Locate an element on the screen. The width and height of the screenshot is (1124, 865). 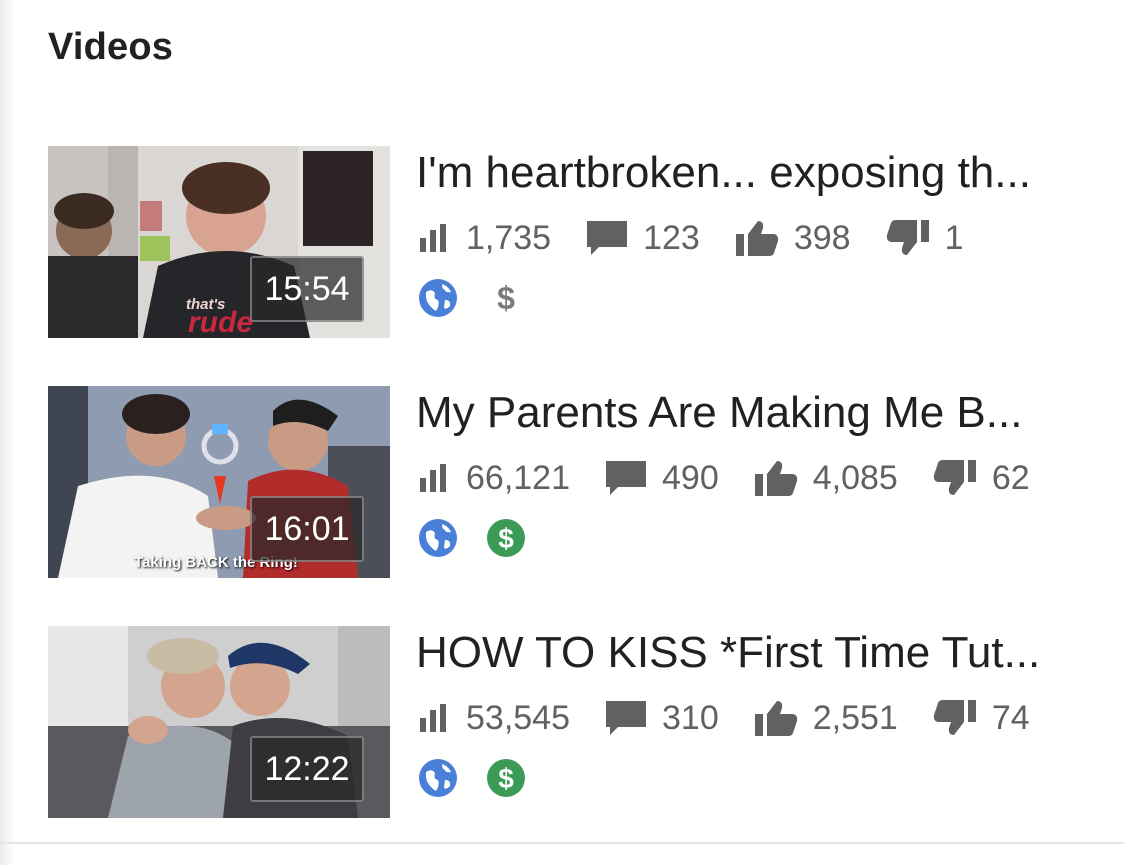
likes-count: 398 is located at coordinates (822, 237).